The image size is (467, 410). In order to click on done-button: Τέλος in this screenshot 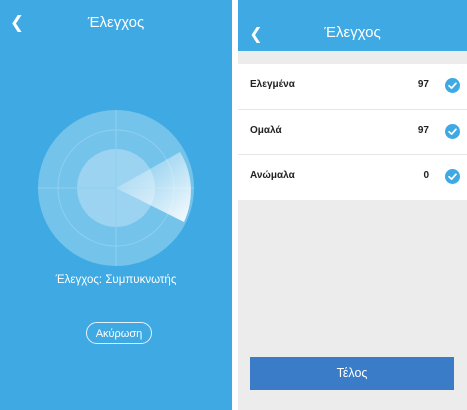, I will do `click(352, 373)`.